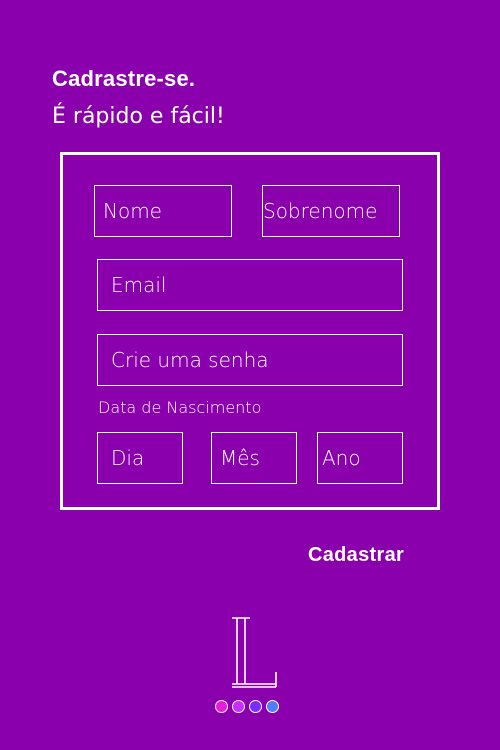  I want to click on page-title: Cadrastre-se., so click(124, 78).